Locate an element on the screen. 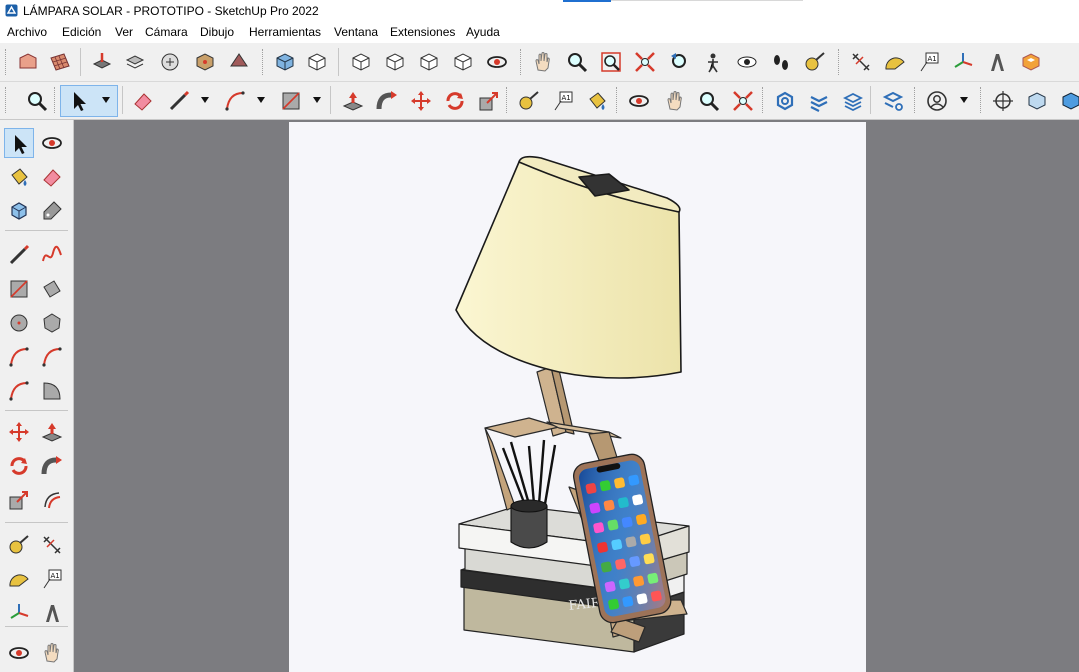 The height and width of the screenshot is (672, 1079). menu-edicion: Edición is located at coordinates (81, 32).